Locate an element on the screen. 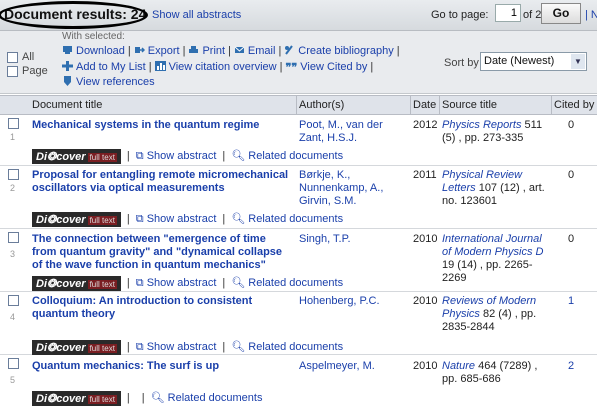 Image resolution: width=597 pixels, height=409 pixels. journal-link: Physics Reports is located at coordinates (481, 125).